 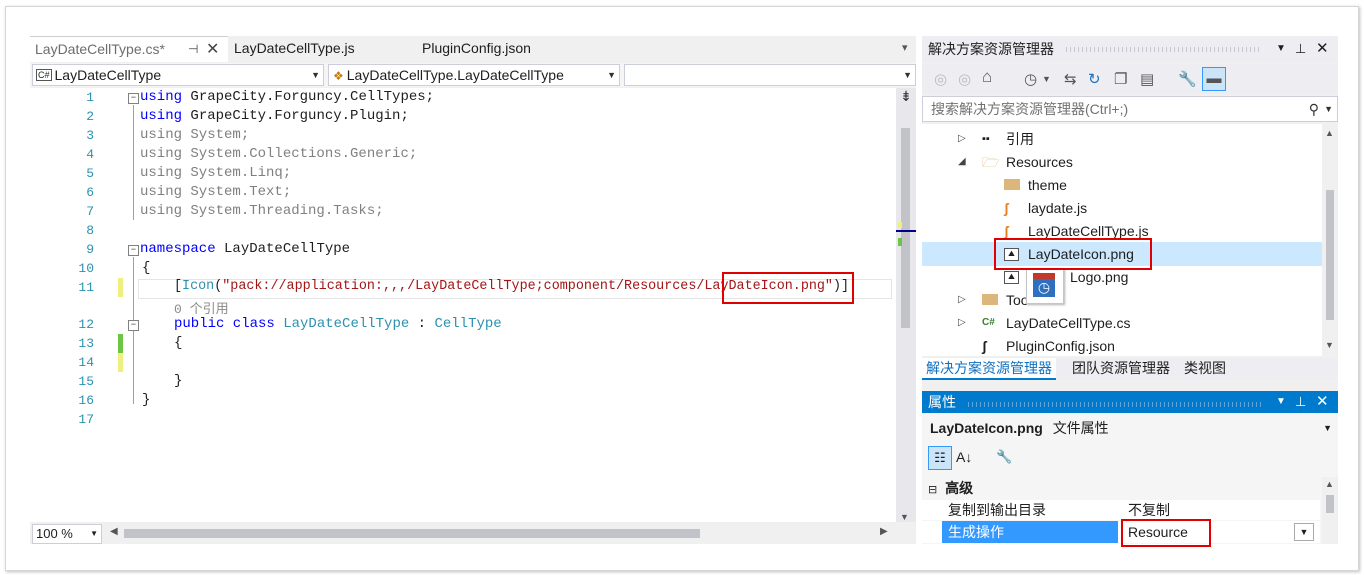 What do you see at coordinates (962, 162) in the screenshot?
I see `collapse-icon: ◢` at bounding box center [962, 162].